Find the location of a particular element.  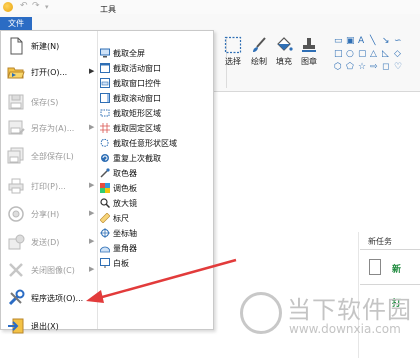

menu-item-share: 分享(H) ▶ is located at coordinates (49, 214).